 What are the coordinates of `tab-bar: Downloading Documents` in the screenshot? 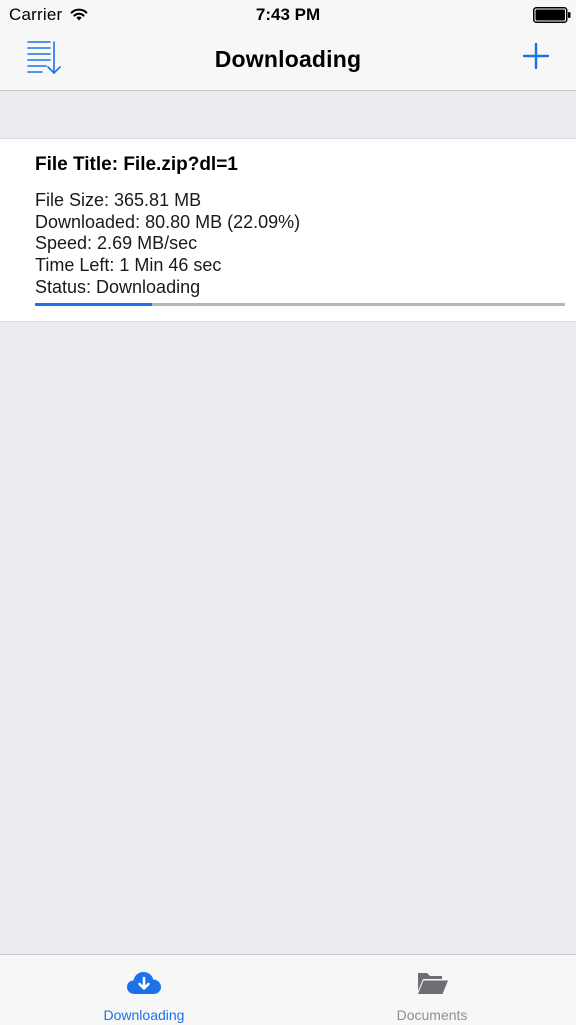 It's located at (288, 989).